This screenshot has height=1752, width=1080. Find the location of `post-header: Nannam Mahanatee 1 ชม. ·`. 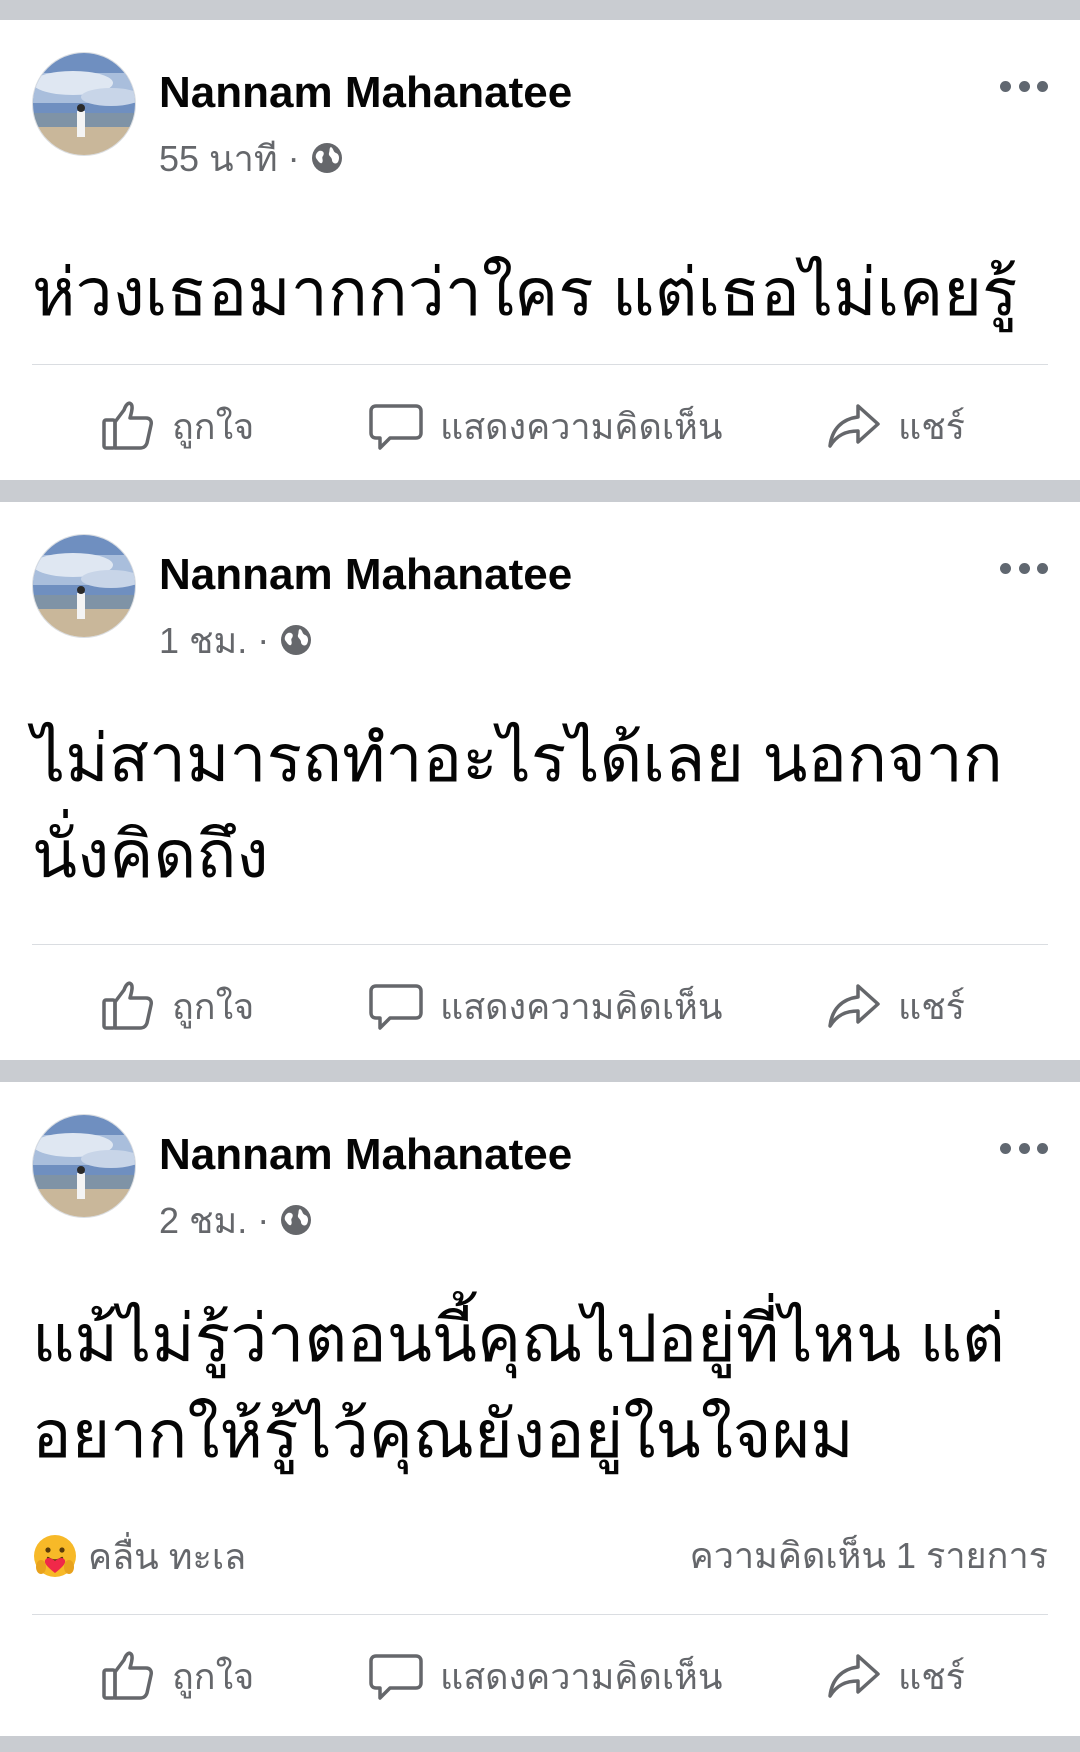

post-header: Nannam Mahanatee 1 ชม. · is located at coordinates (540, 587).